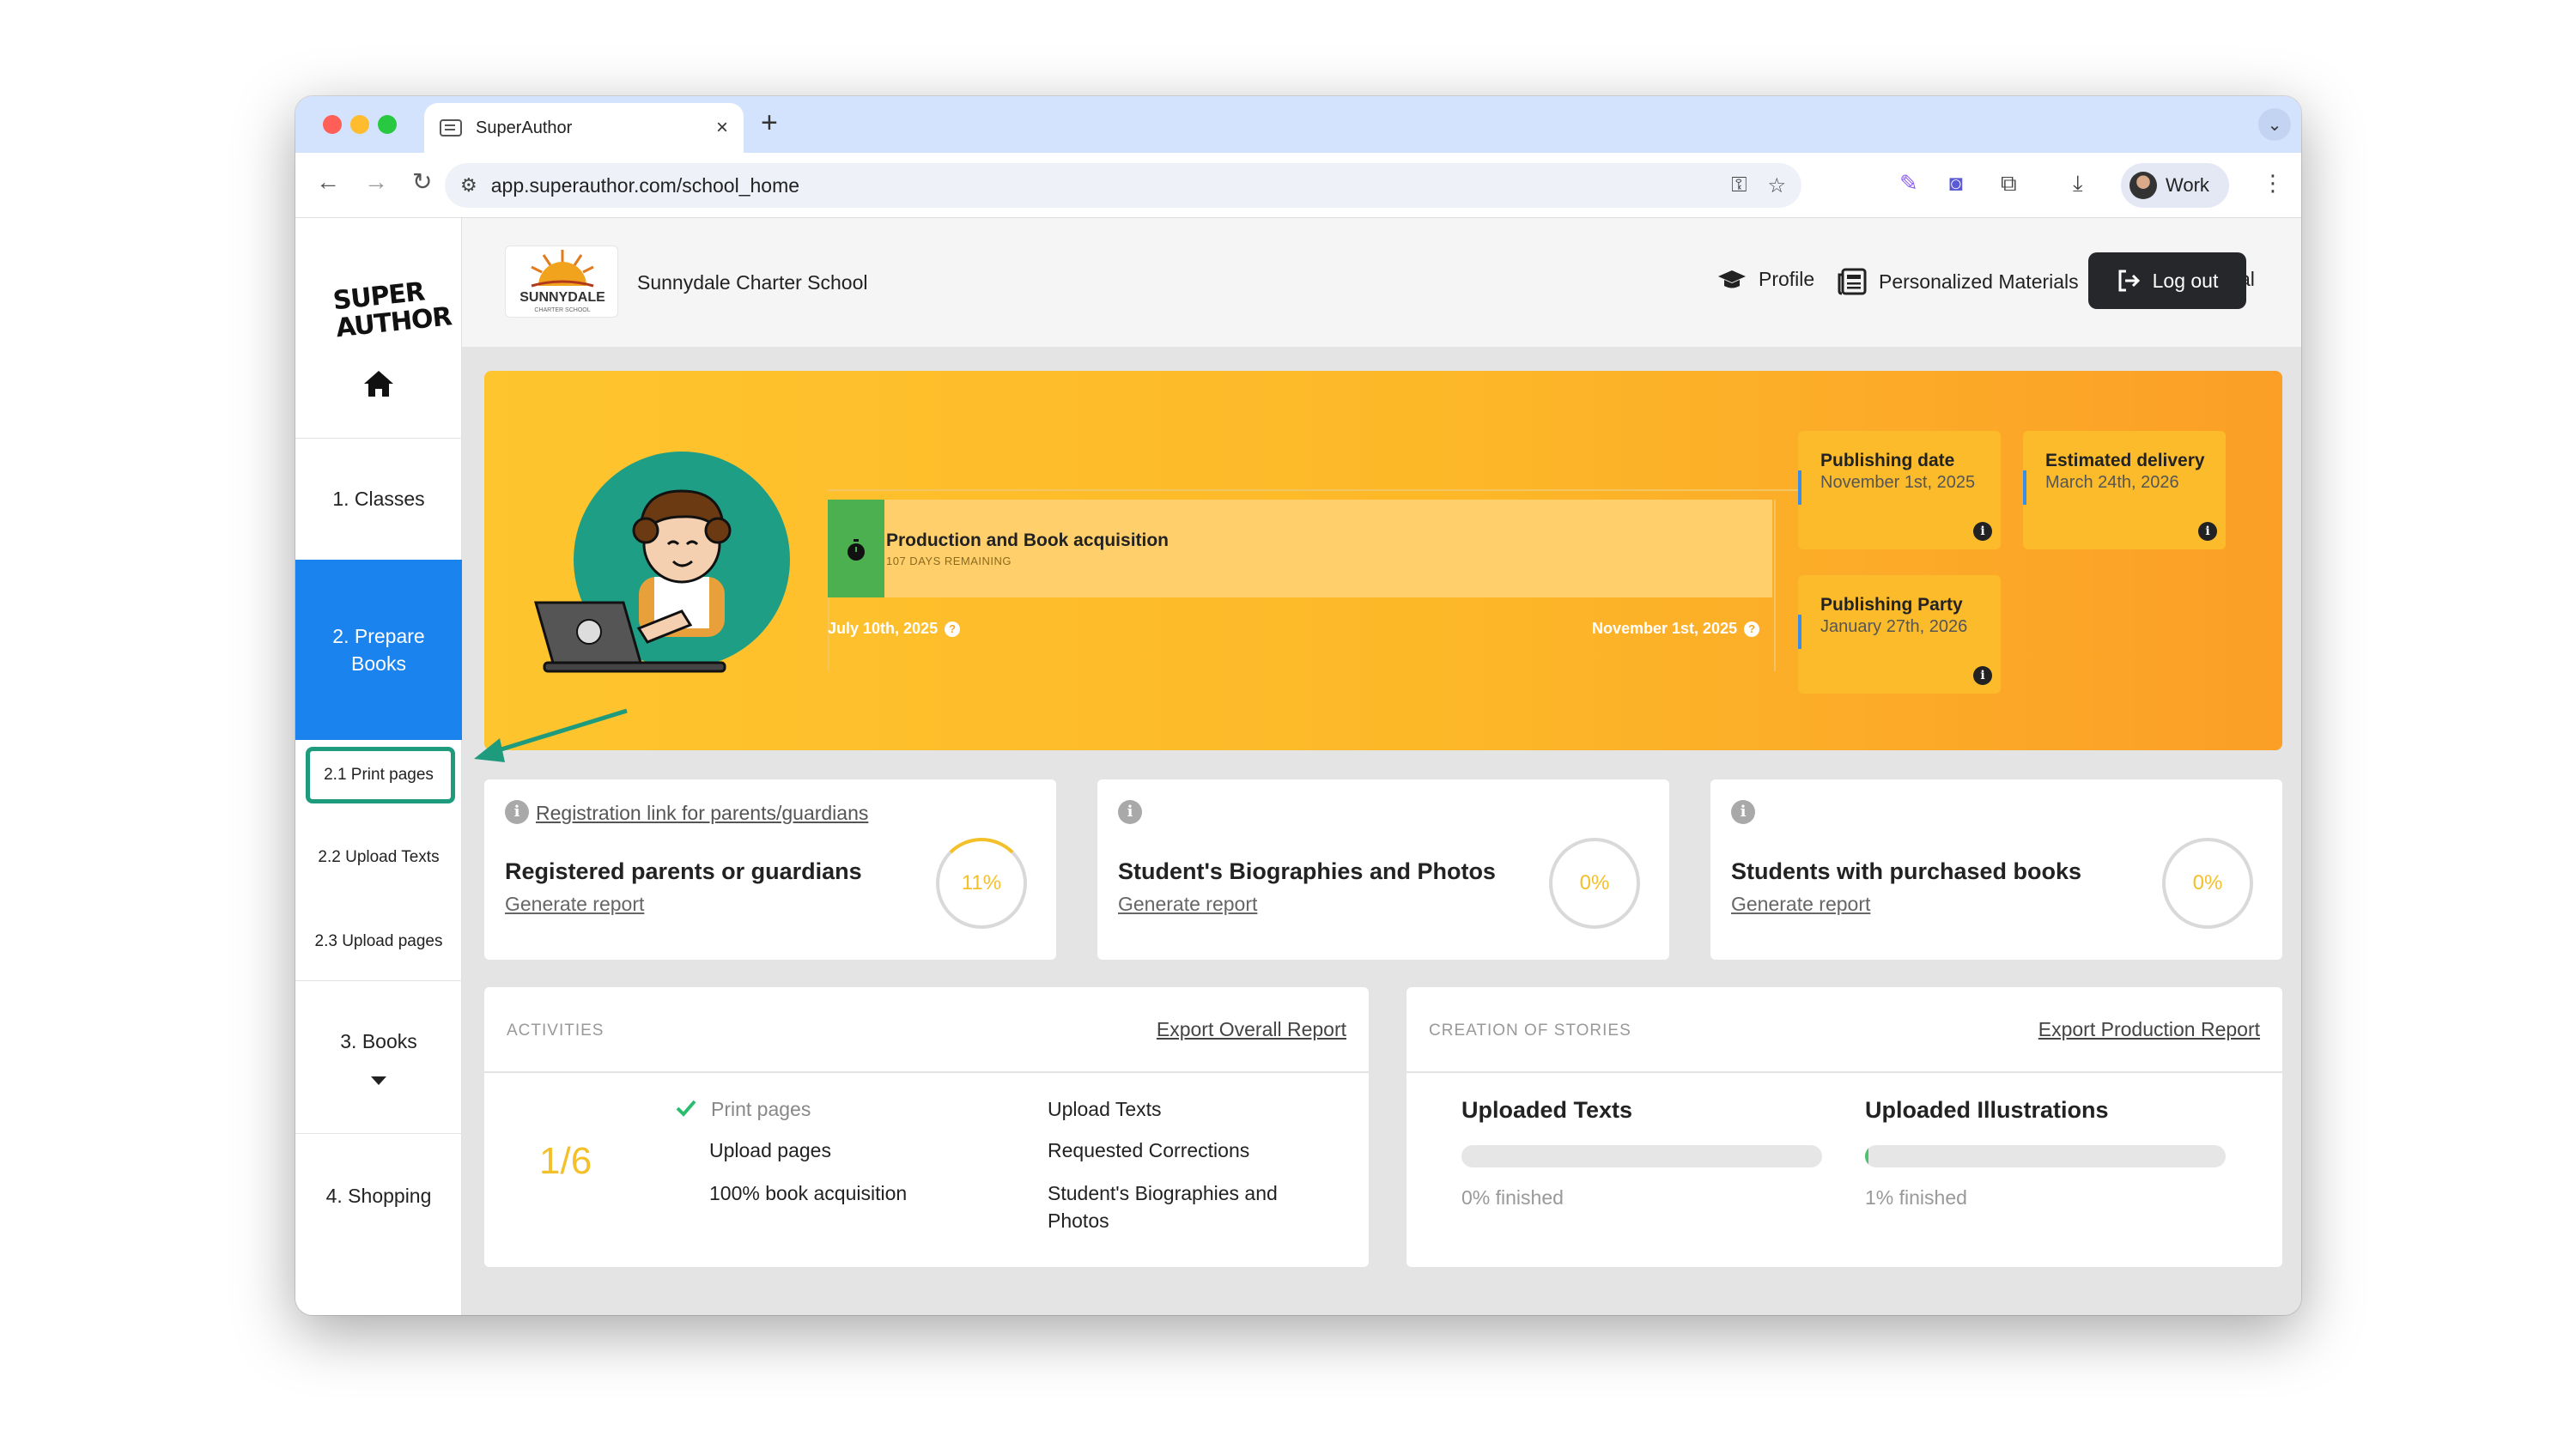 The width and height of the screenshot is (2576, 1449). Describe the element at coordinates (2078, 183) in the screenshot. I see `download-icon: ⤓` at that location.